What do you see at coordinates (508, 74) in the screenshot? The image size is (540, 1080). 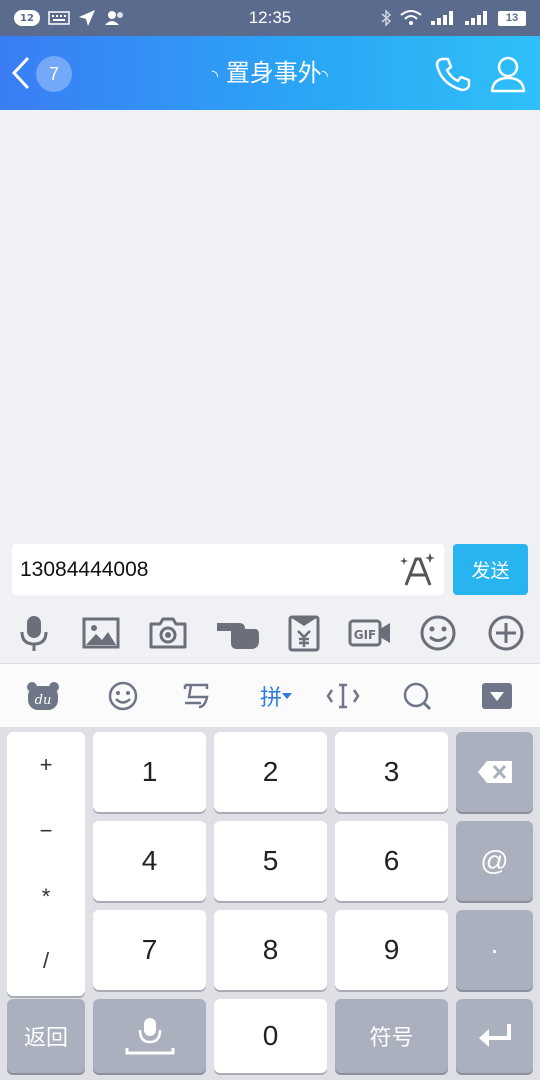 I see `user-icon` at bounding box center [508, 74].